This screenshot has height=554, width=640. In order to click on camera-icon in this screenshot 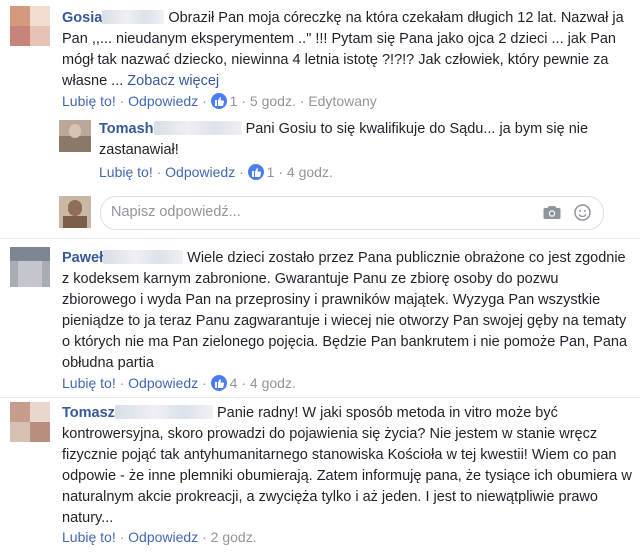, I will do `click(552, 214)`.